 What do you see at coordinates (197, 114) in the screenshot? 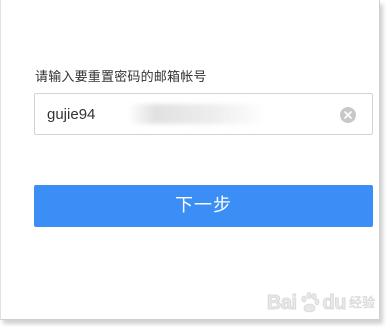
I see `email-blur-mask` at bounding box center [197, 114].